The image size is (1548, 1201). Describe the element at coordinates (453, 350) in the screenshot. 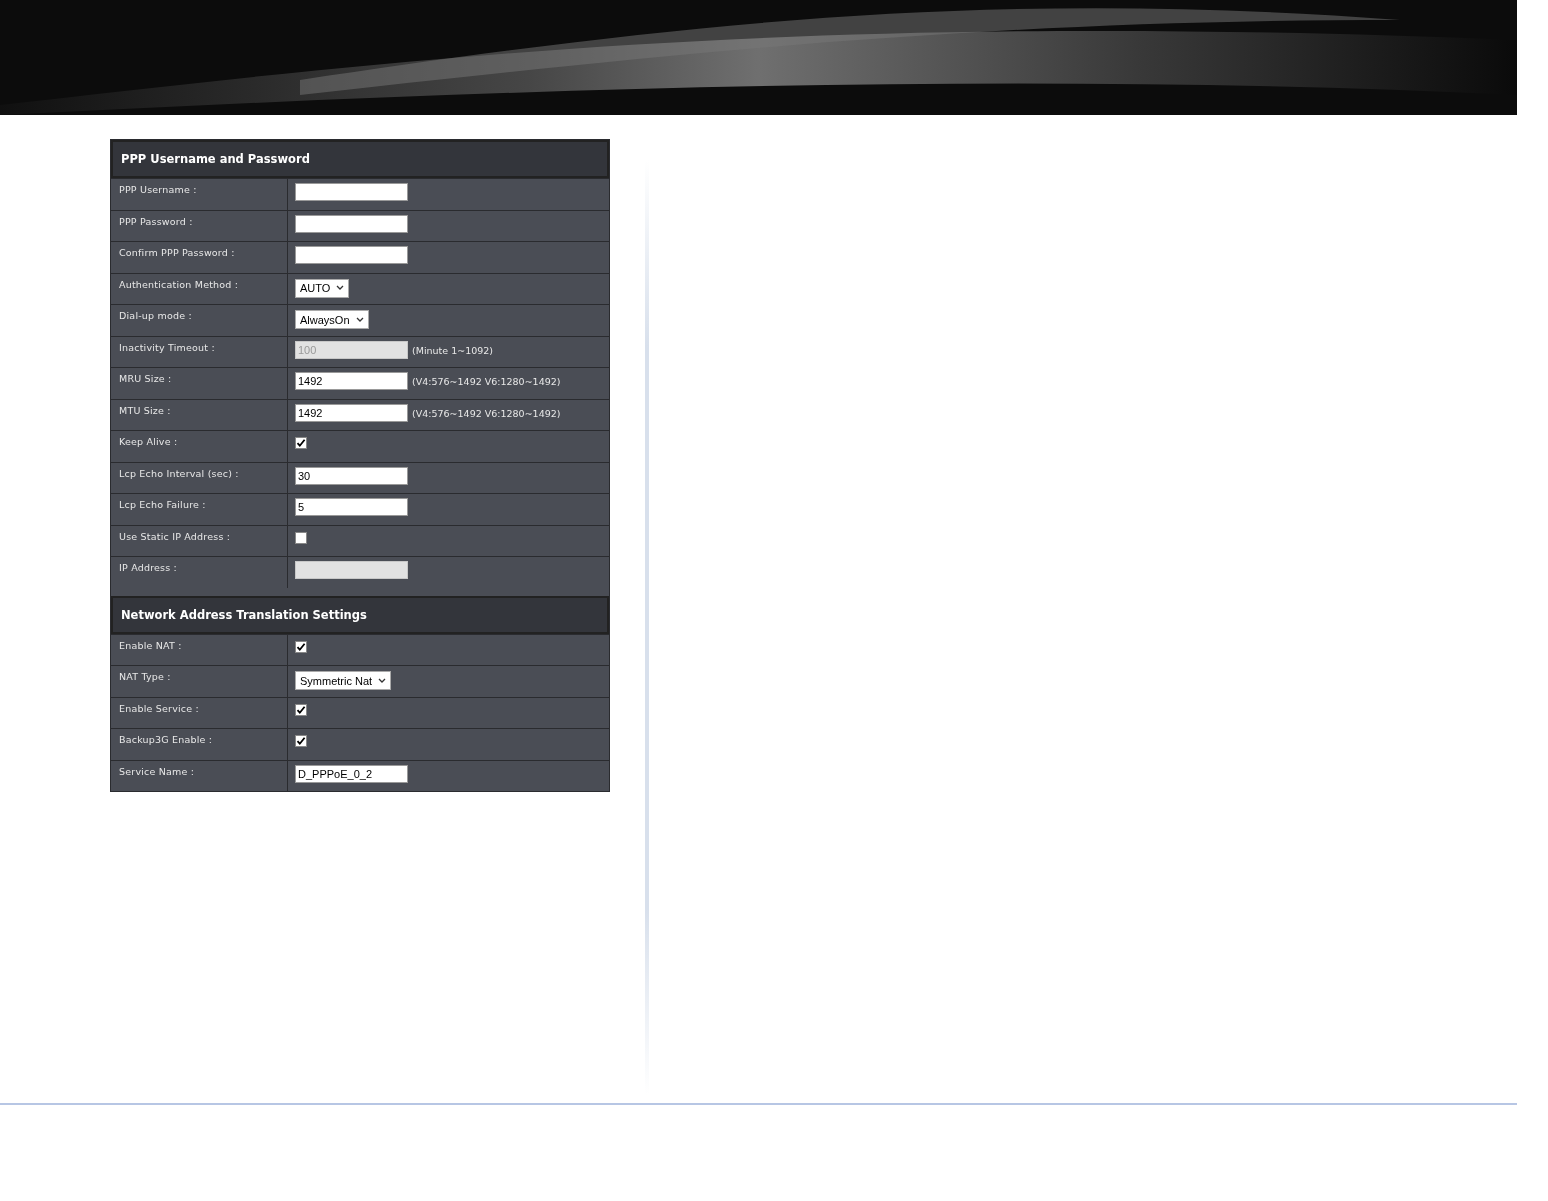

I see `hint-text: (Minute 1~1092)` at that location.